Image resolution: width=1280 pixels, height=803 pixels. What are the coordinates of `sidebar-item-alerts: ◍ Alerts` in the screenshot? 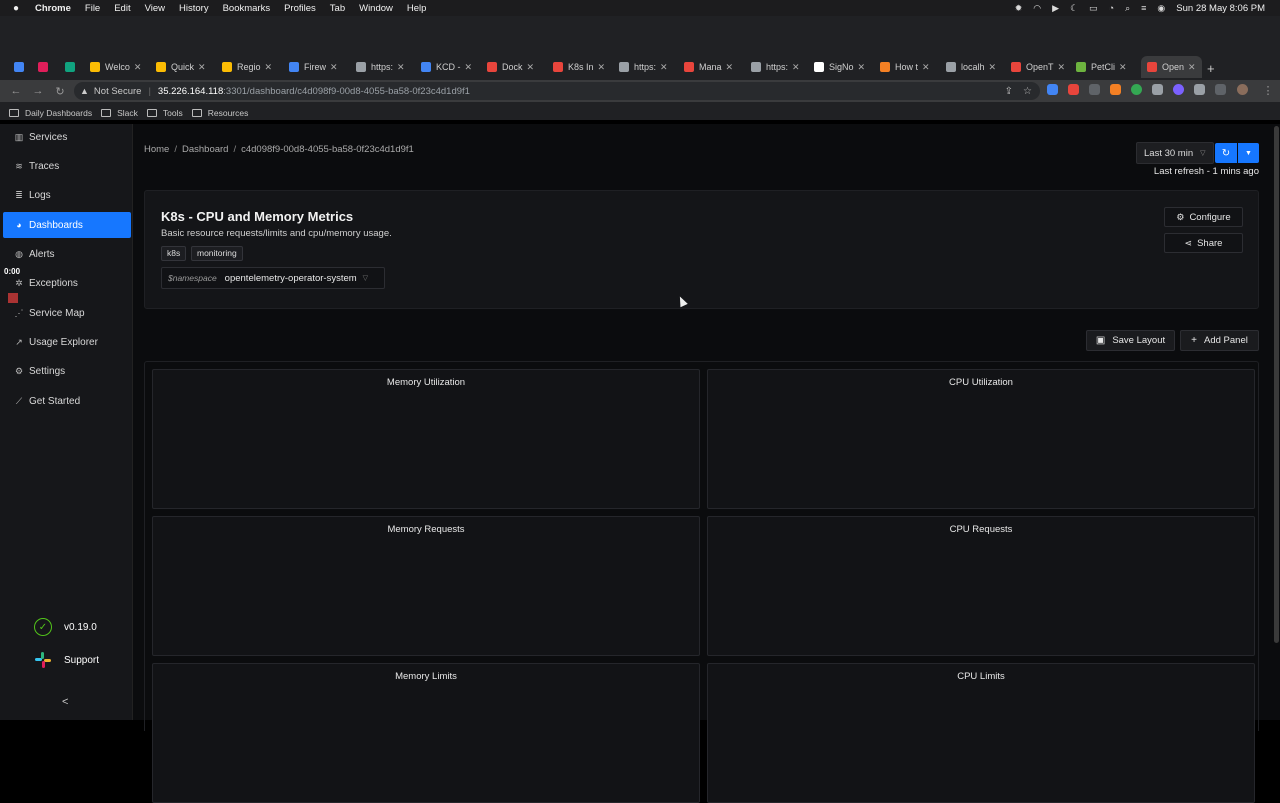 It's located at (67, 254).